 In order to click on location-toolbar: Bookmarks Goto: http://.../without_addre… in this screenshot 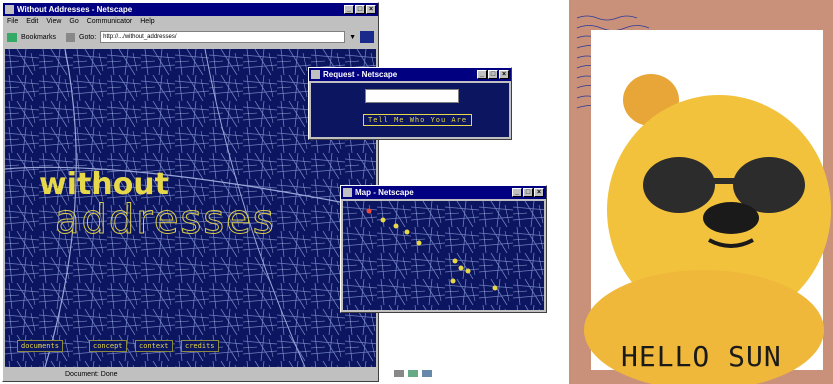, I will do `click(190, 37)`.